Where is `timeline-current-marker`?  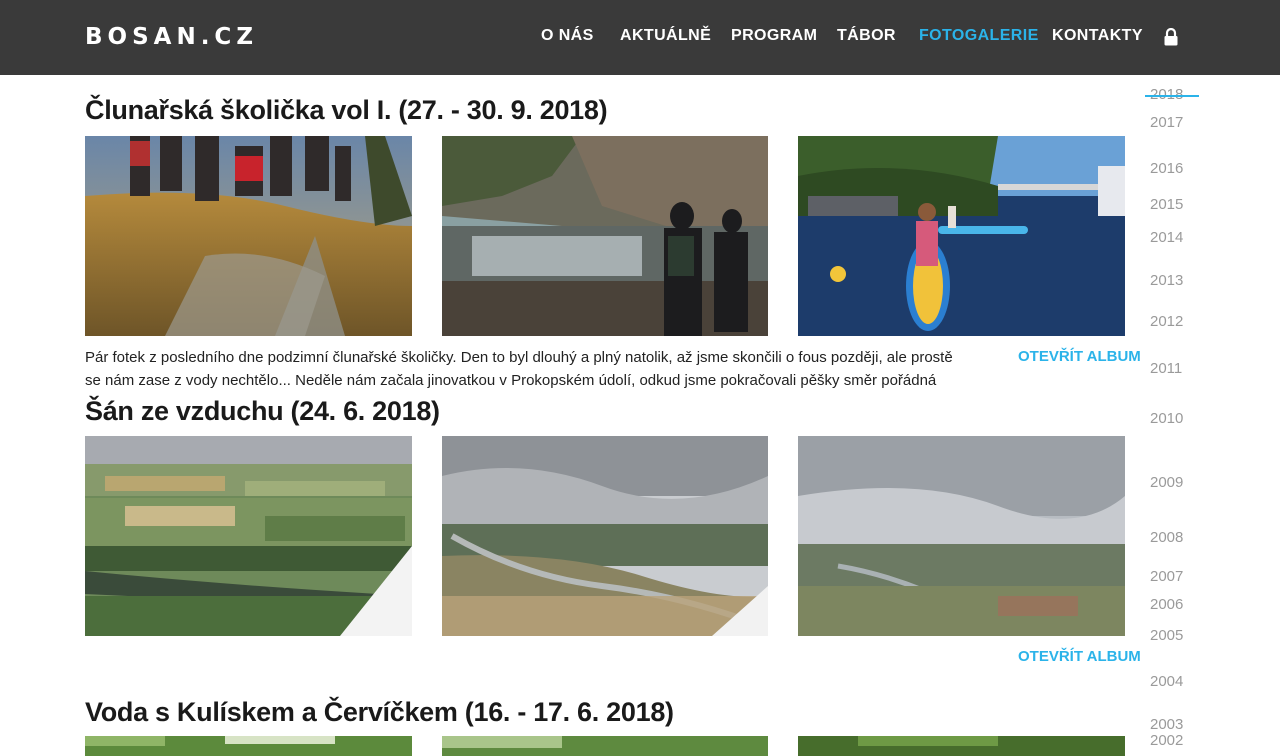
timeline-current-marker is located at coordinates (1172, 96).